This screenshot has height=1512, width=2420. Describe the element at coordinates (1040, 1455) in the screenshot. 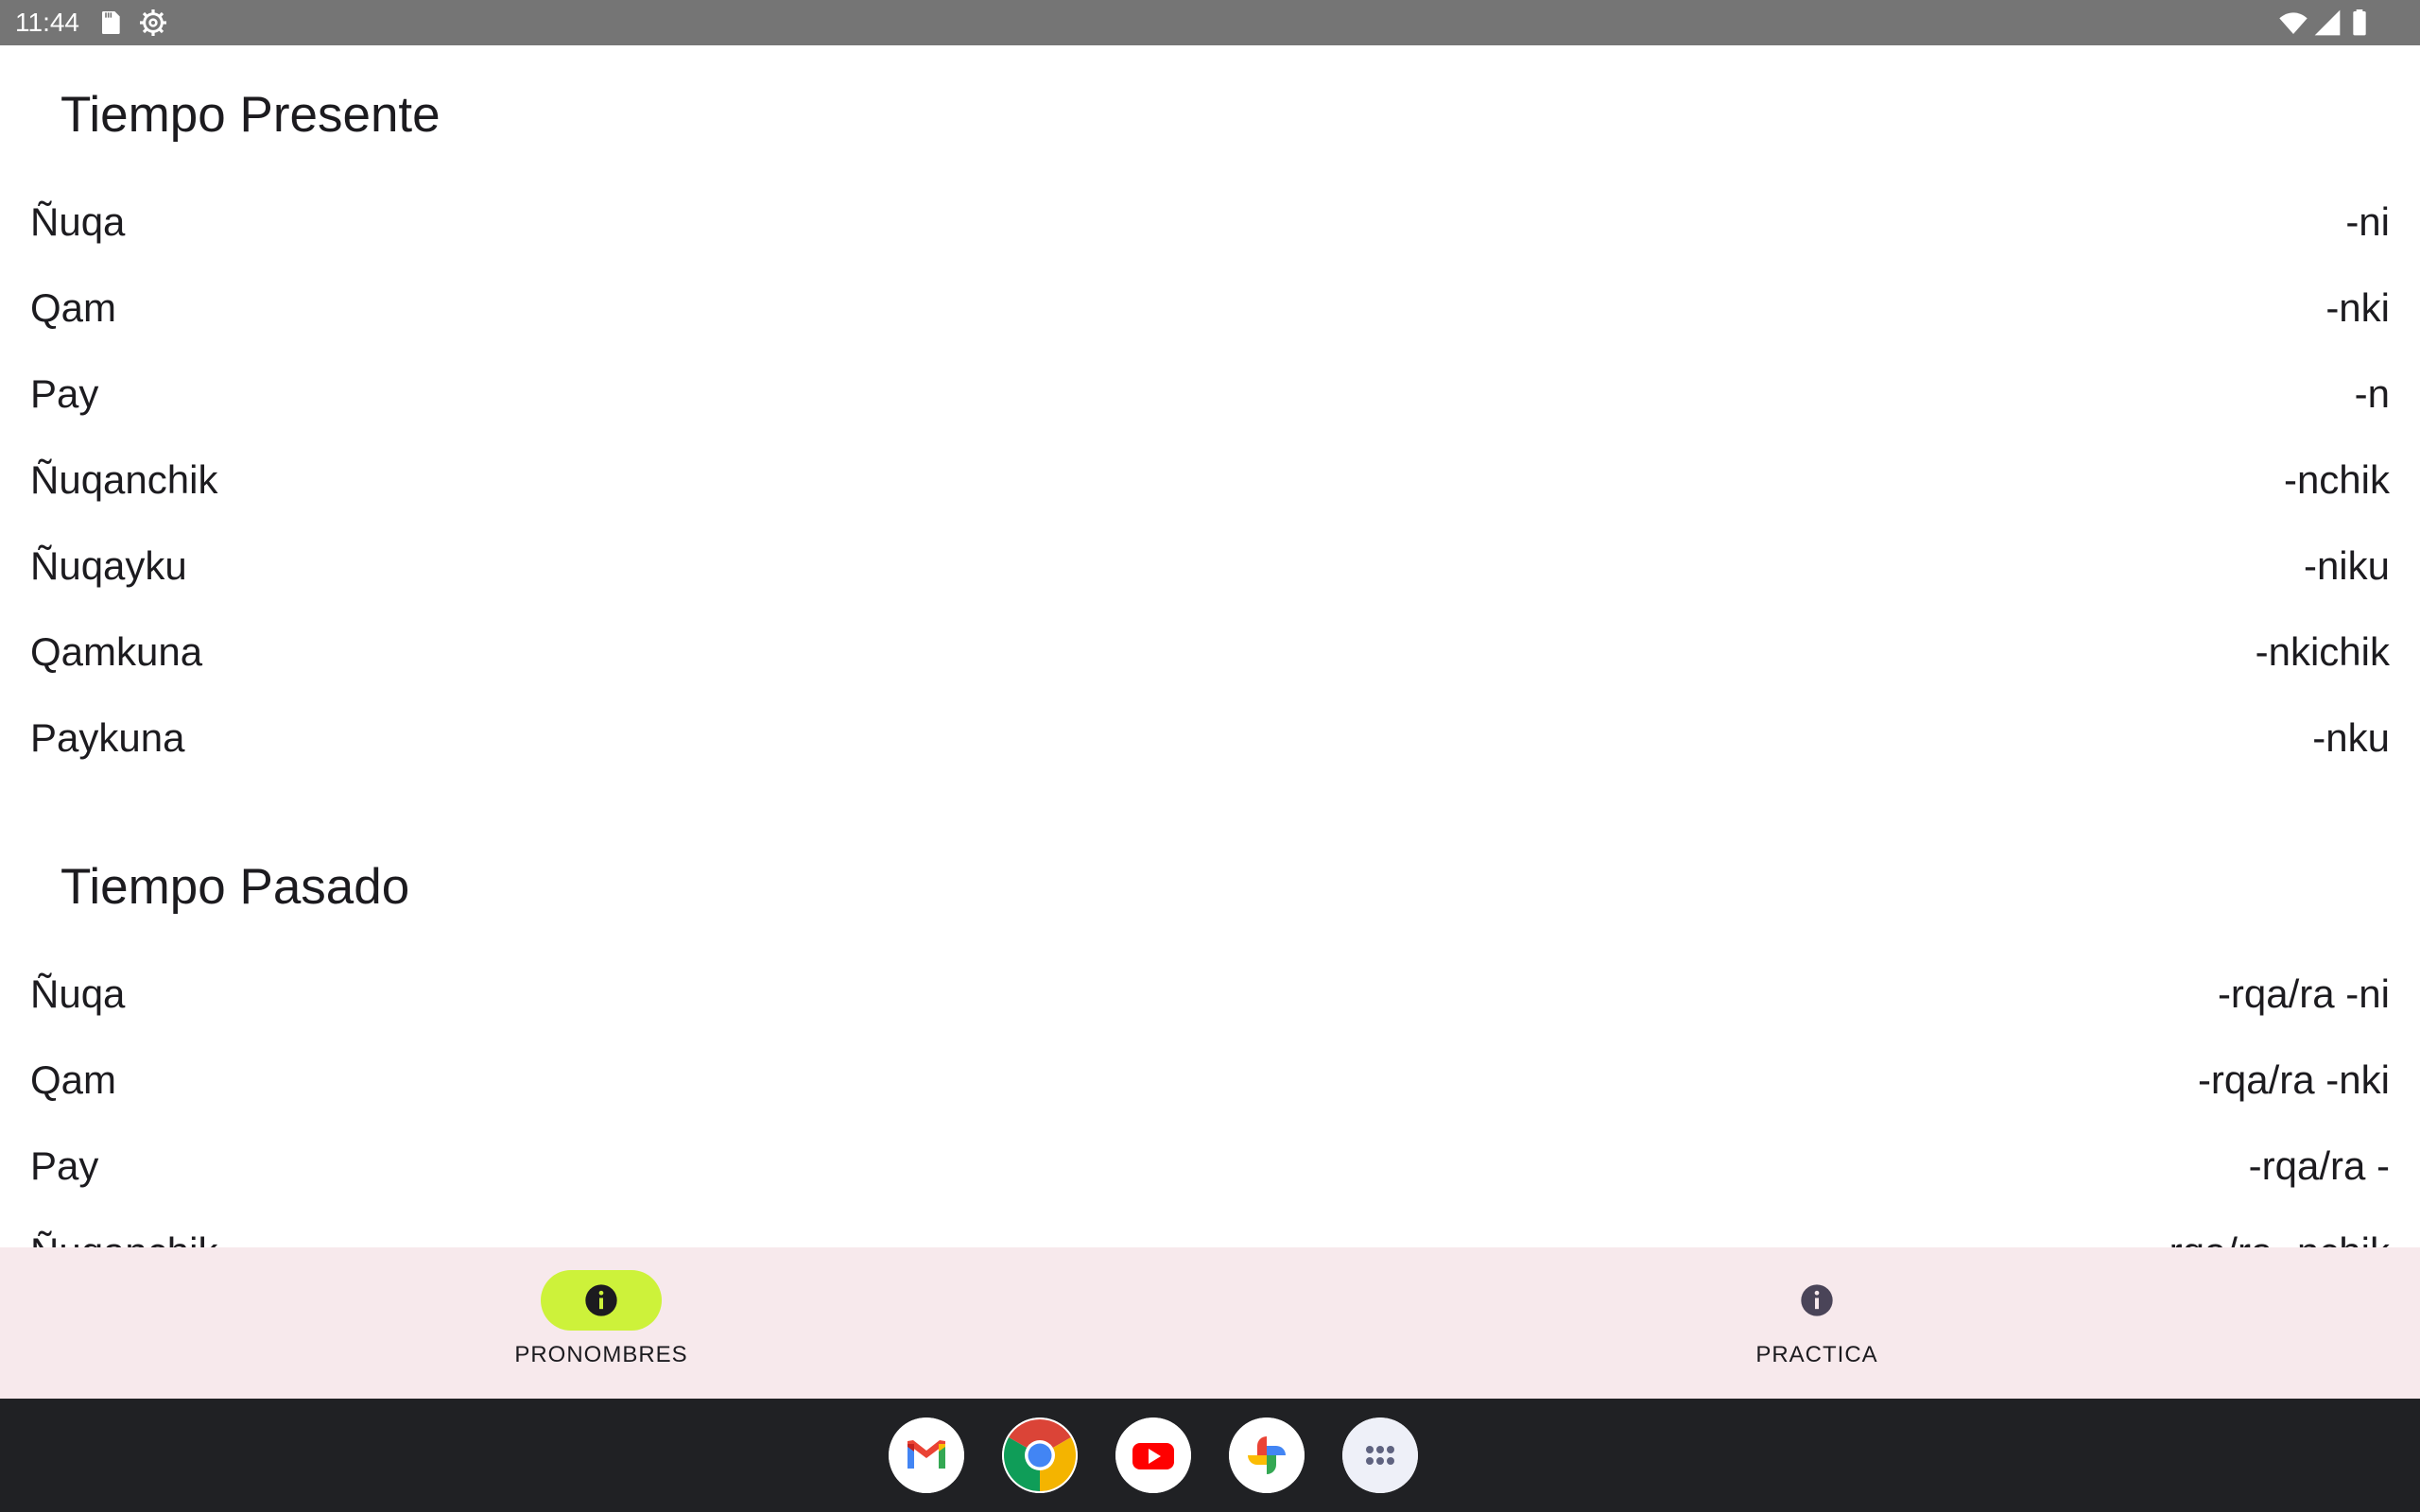

I see `chrome-icon` at that location.